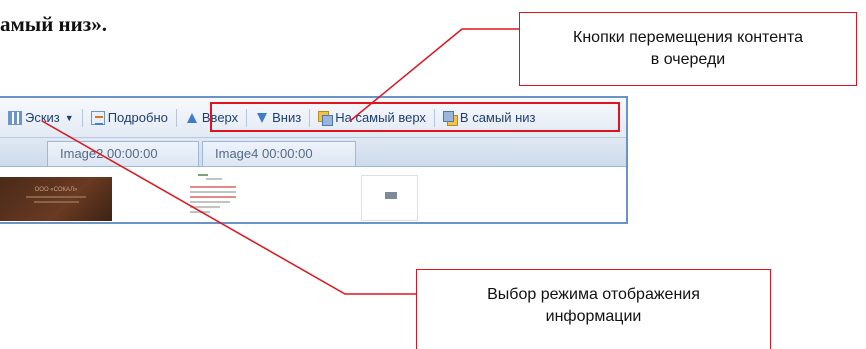 The image size is (866, 349). What do you see at coordinates (123, 153) in the screenshot?
I see `tab-image2: Image2 00:00:00` at bounding box center [123, 153].